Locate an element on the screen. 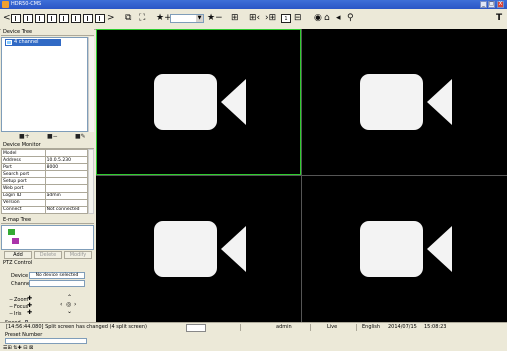  status-date: 2014/07/15 is located at coordinates (402, 327).